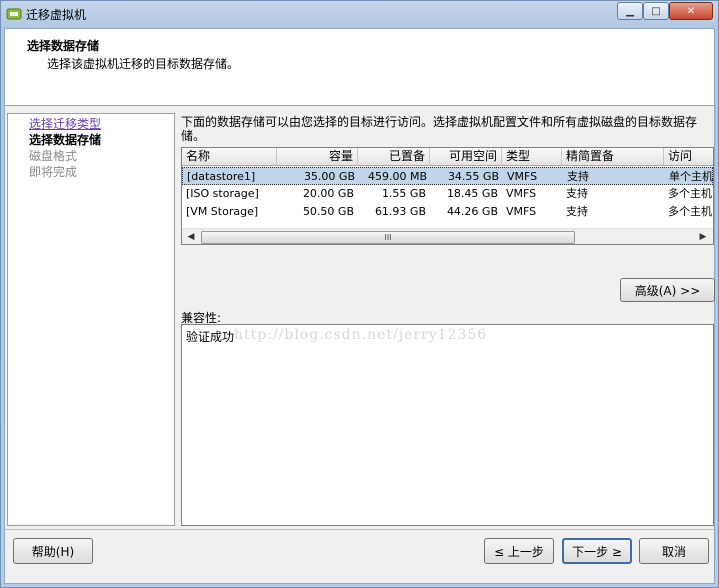  What do you see at coordinates (53, 156) in the screenshot?
I see `step-disk-format: 磁盘格式` at bounding box center [53, 156].